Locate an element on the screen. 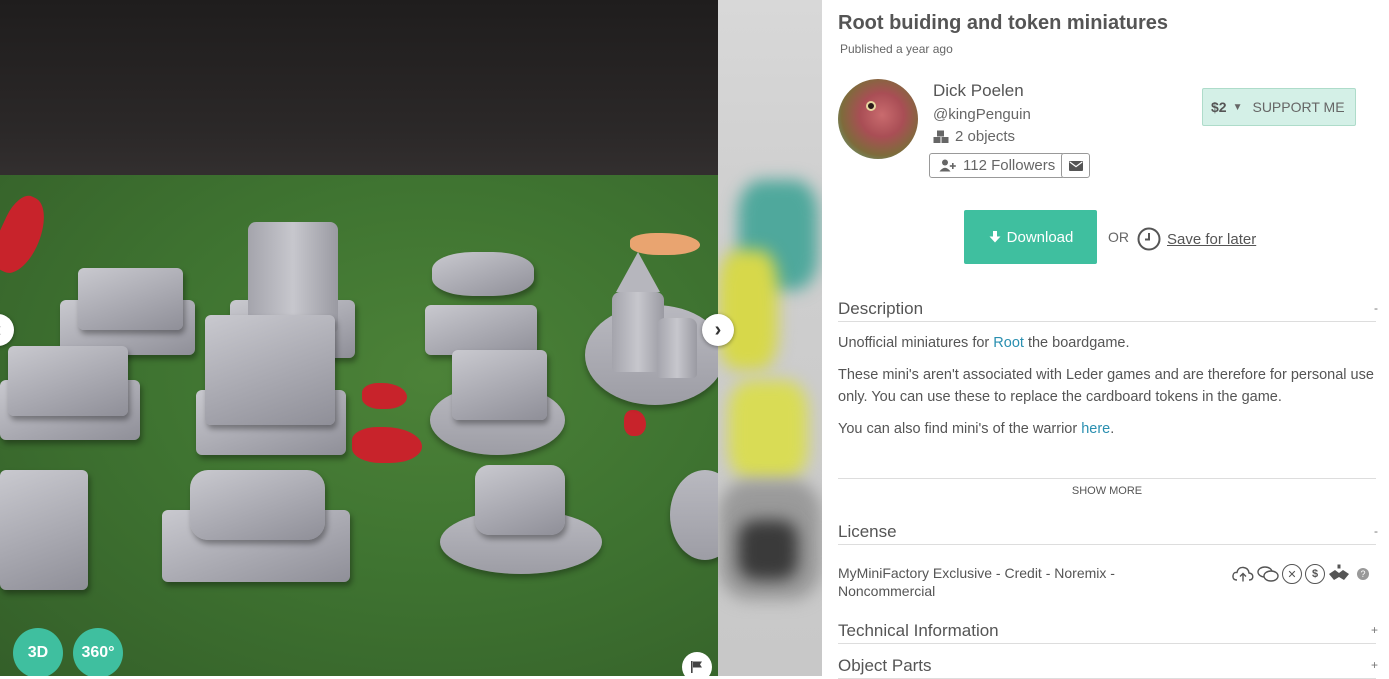  description-text: You can also find mini's of the warrior is located at coordinates (960, 429).